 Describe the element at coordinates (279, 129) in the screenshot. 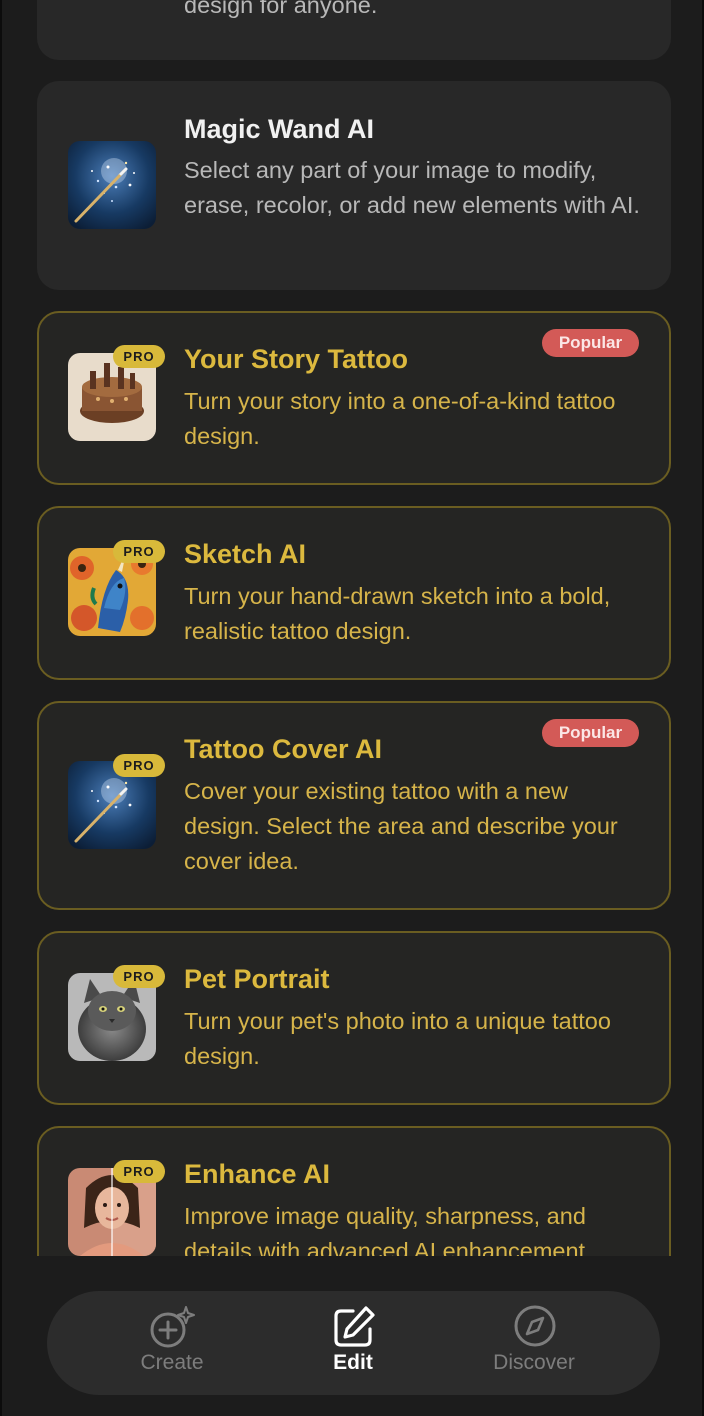

I see `tool-title: Magic Wand AI` at that location.